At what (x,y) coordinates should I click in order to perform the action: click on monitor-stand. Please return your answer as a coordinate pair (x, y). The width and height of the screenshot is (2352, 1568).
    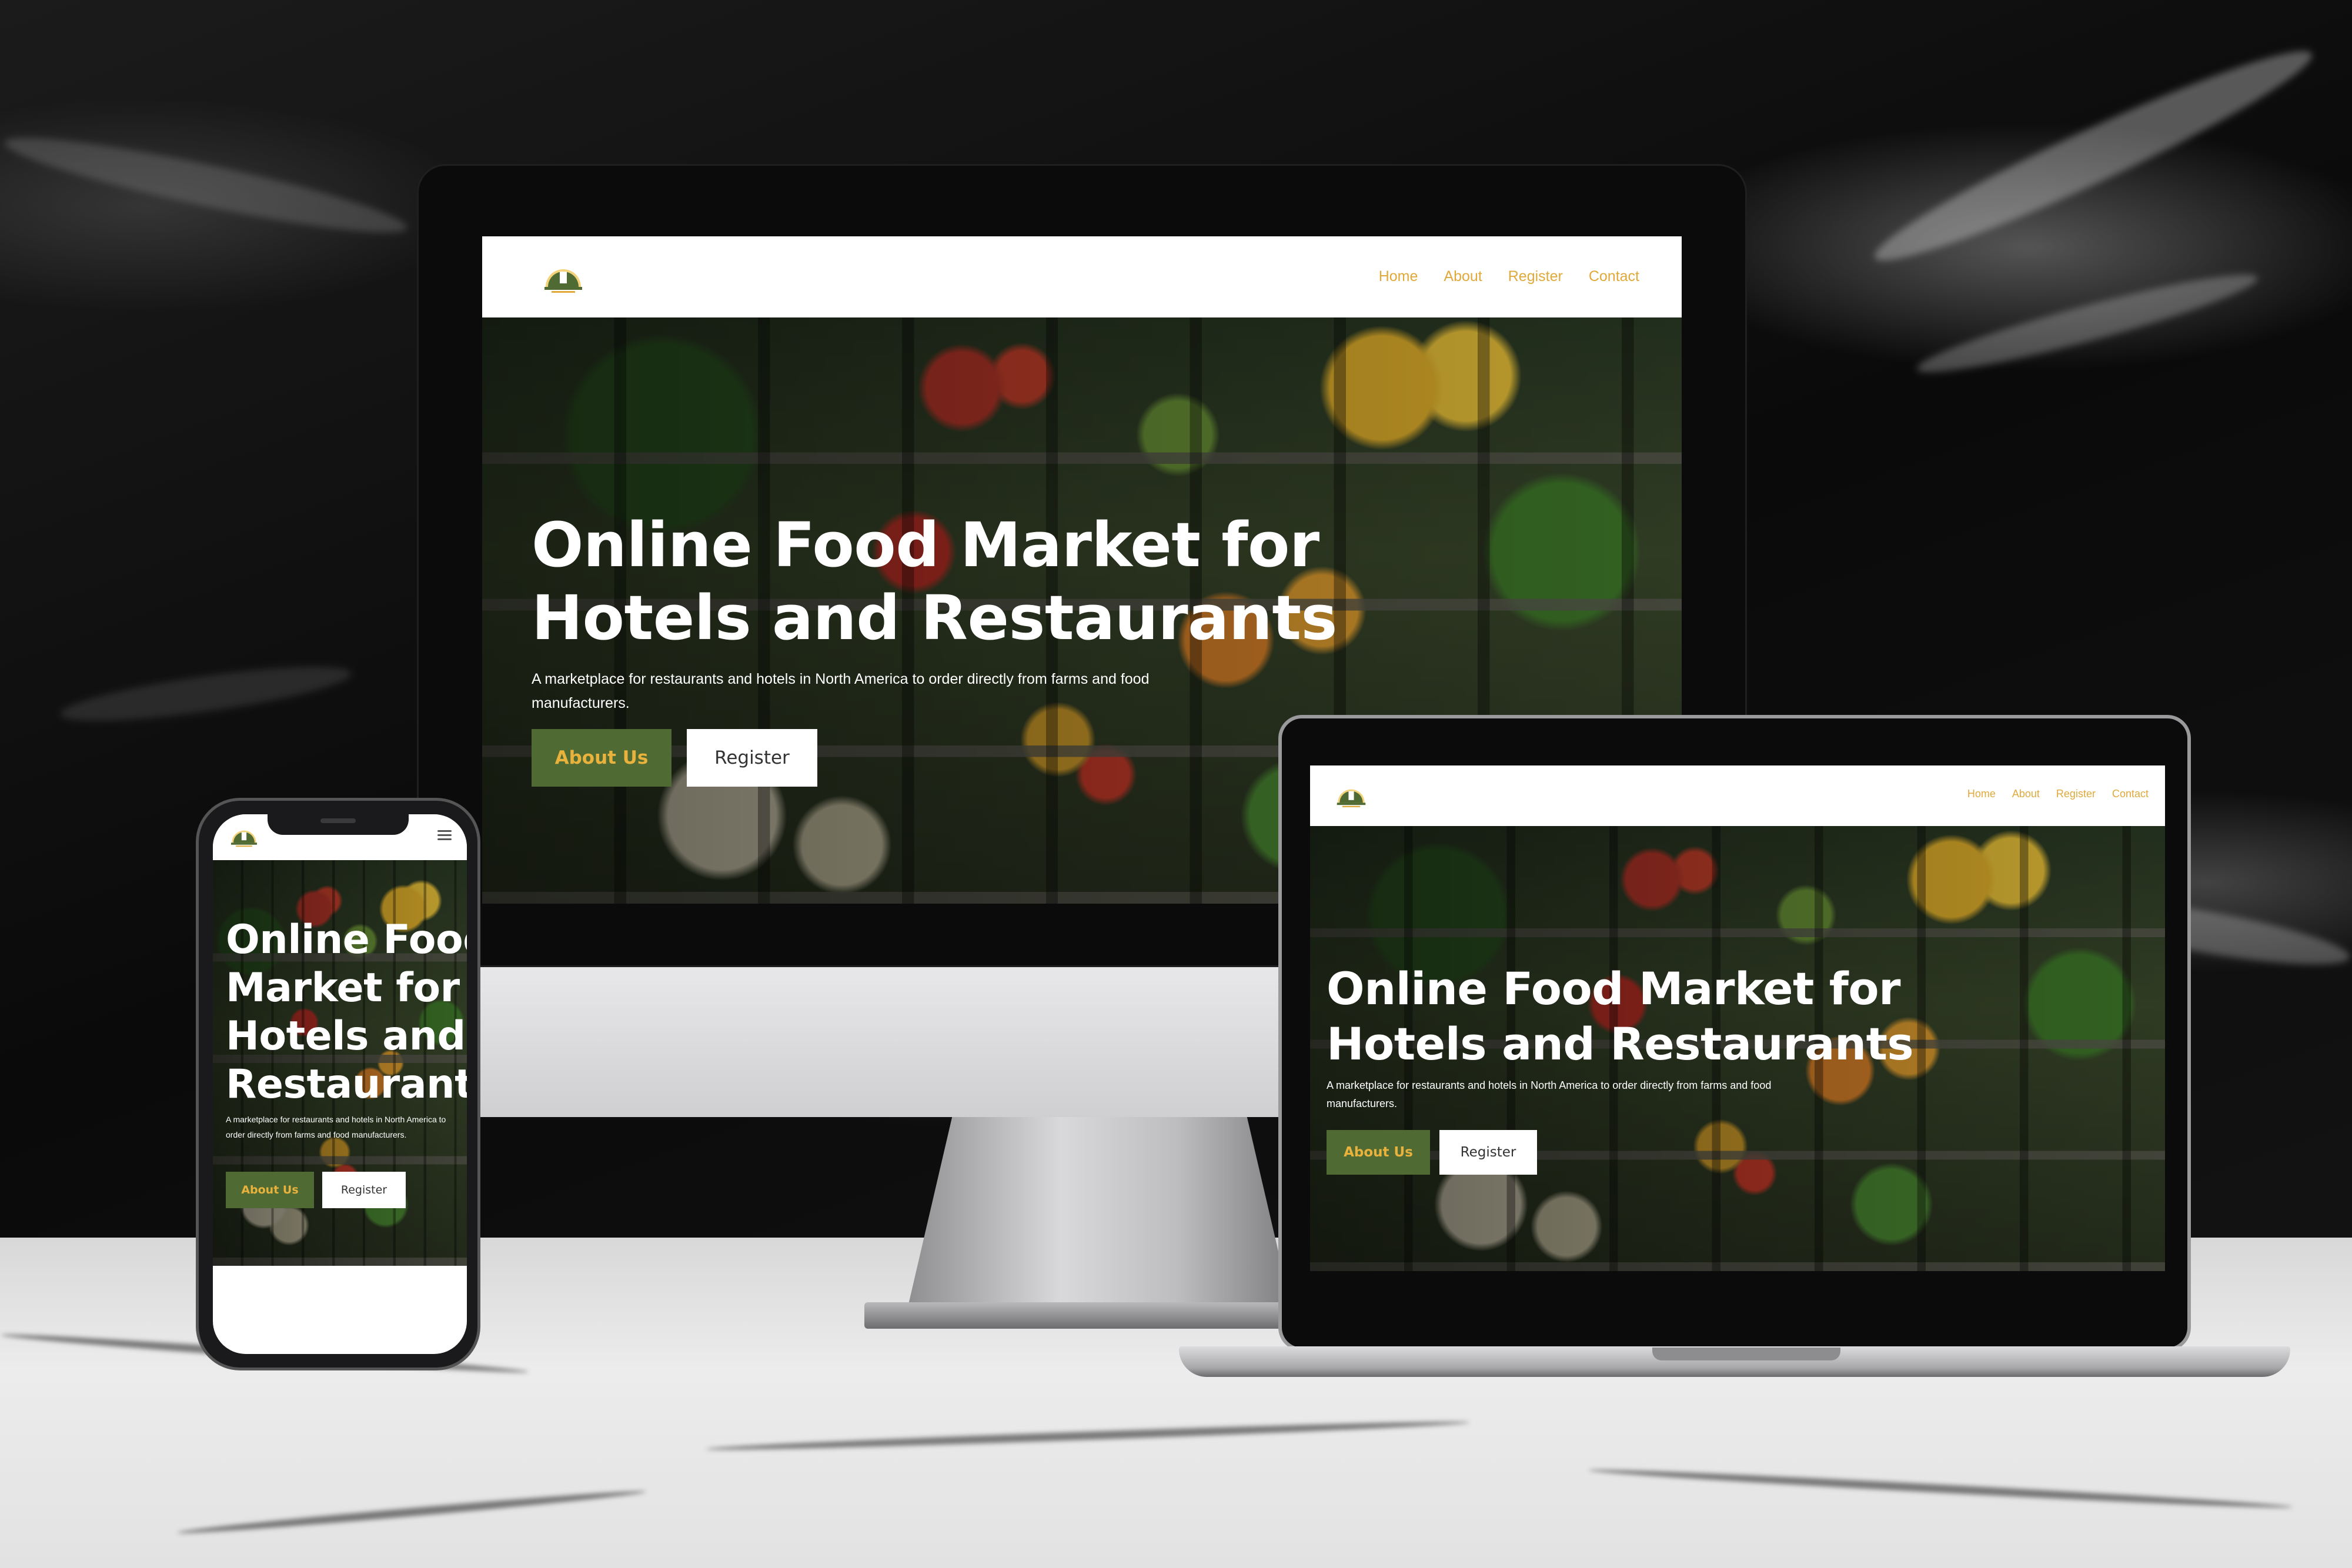
    Looking at the image, I should click on (1100, 1217).